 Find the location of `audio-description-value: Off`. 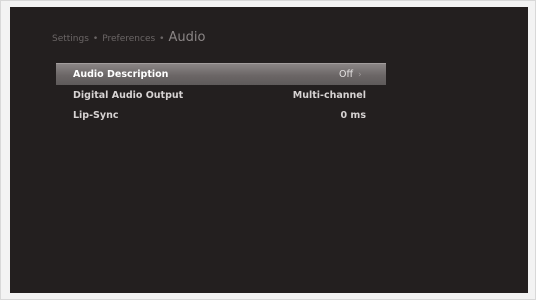

audio-description-value: Off is located at coordinates (345, 74).